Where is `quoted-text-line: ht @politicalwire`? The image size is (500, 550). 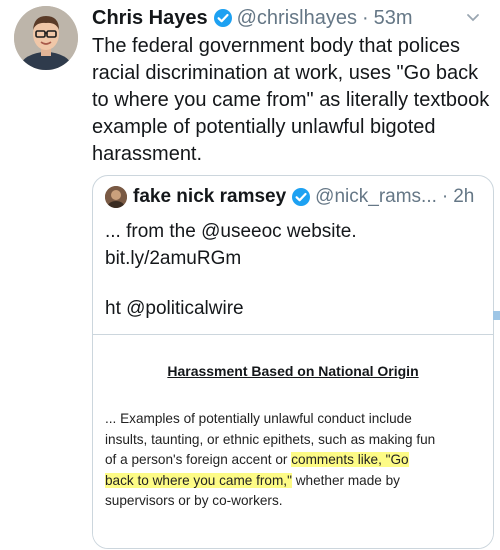
quoted-text-line: ht @politicalwire is located at coordinates (174, 308).